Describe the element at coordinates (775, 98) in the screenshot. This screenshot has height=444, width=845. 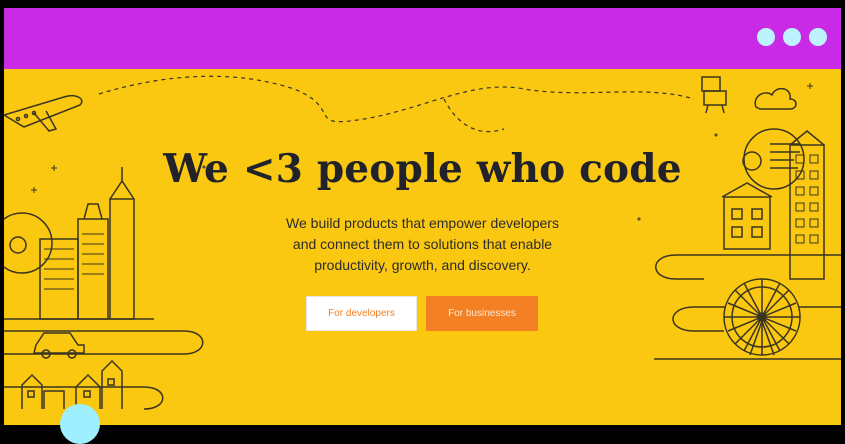
I see `cloud-icon` at that location.